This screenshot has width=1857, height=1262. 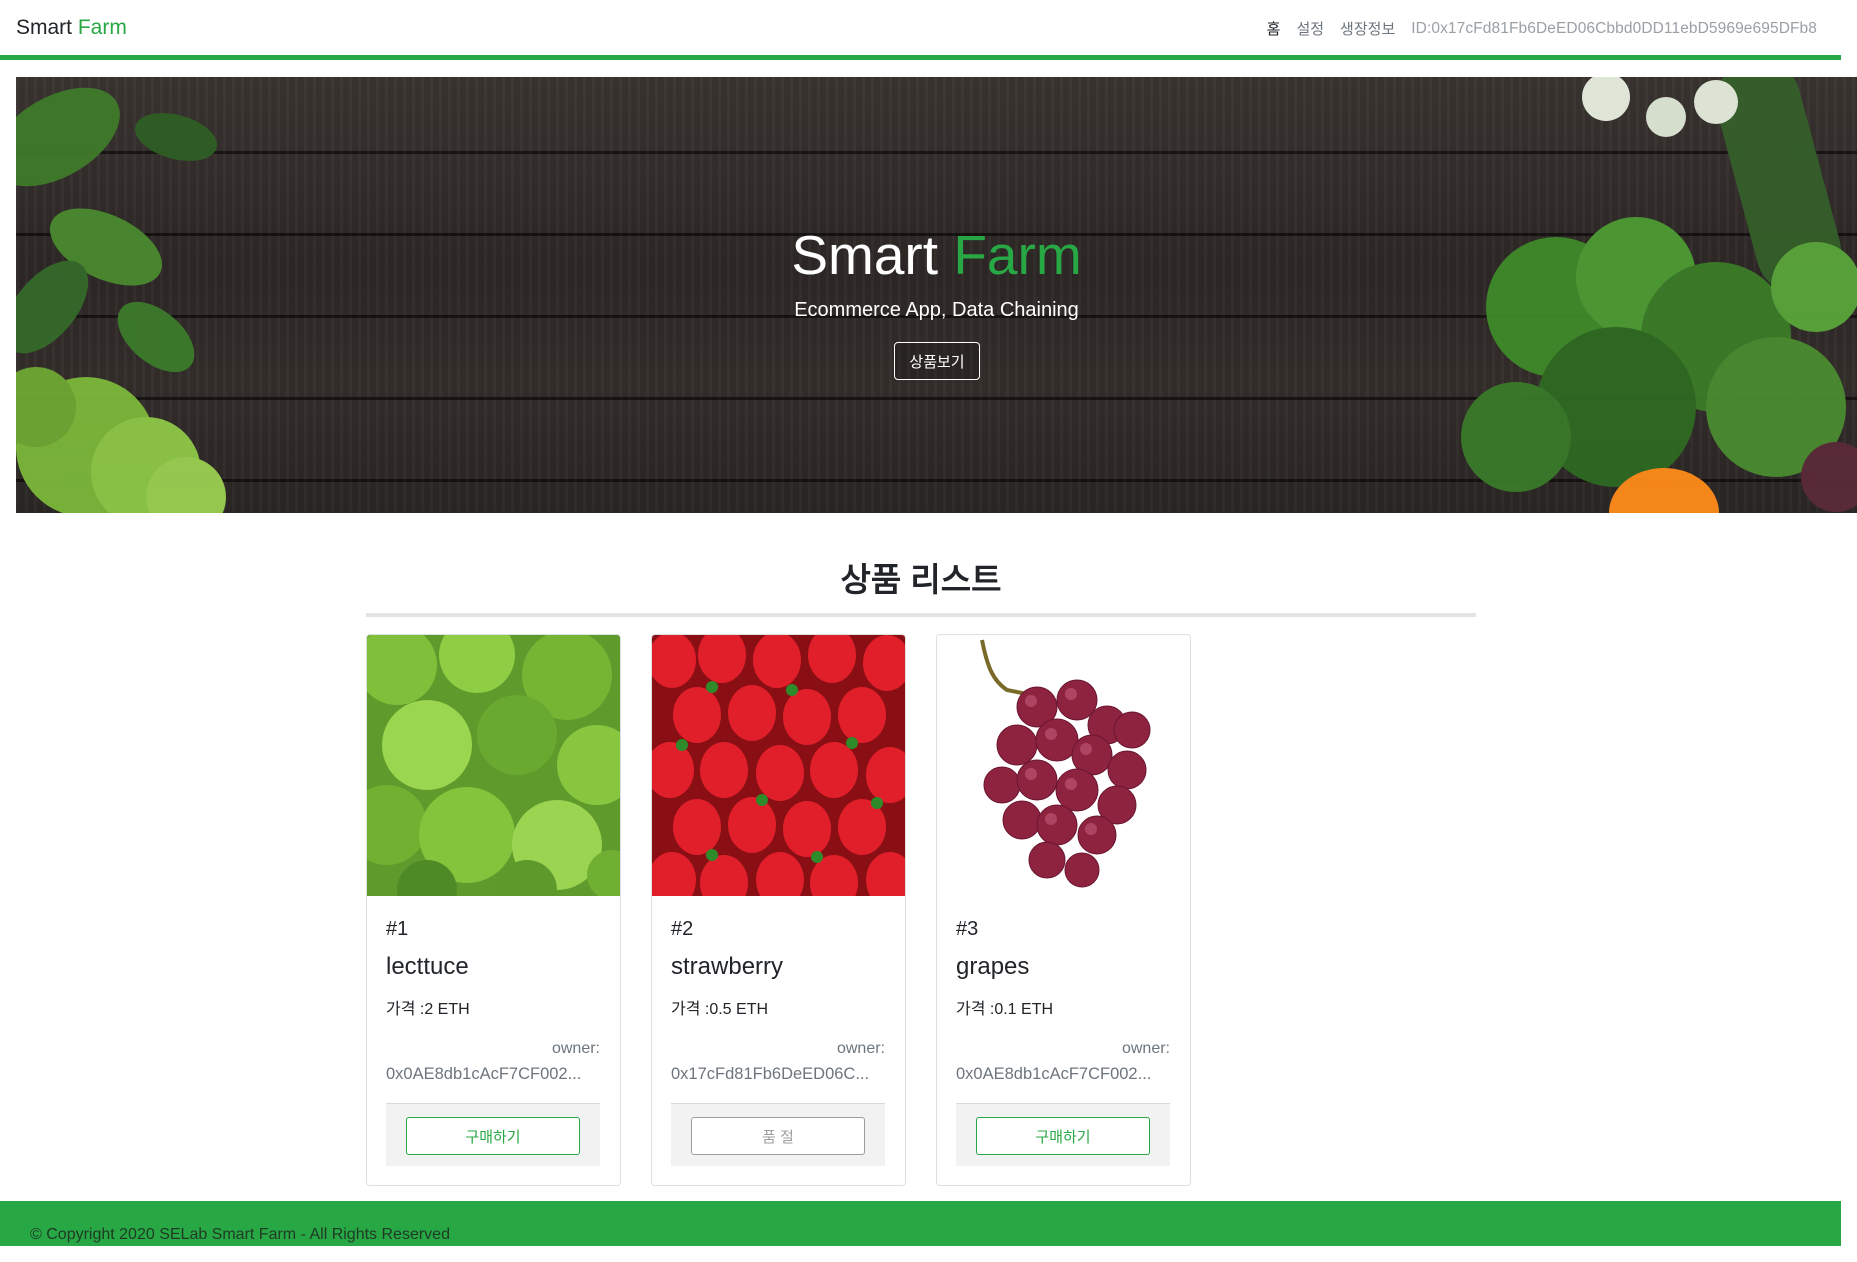 I want to click on nav-link-home: 홈, so click(x=1274, y=28).